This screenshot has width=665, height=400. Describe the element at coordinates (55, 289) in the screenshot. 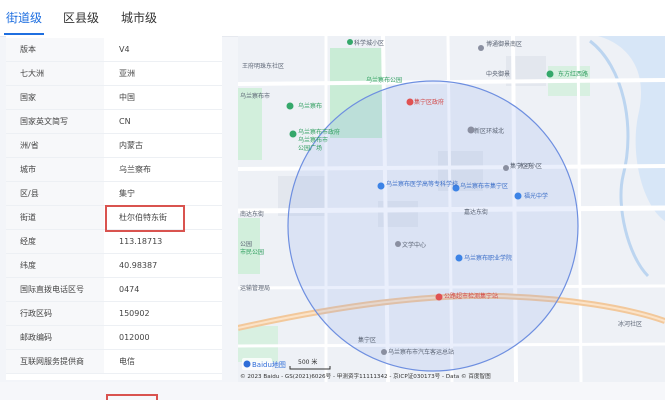

I see `row-key: 国际直拨电话区号` at that location.